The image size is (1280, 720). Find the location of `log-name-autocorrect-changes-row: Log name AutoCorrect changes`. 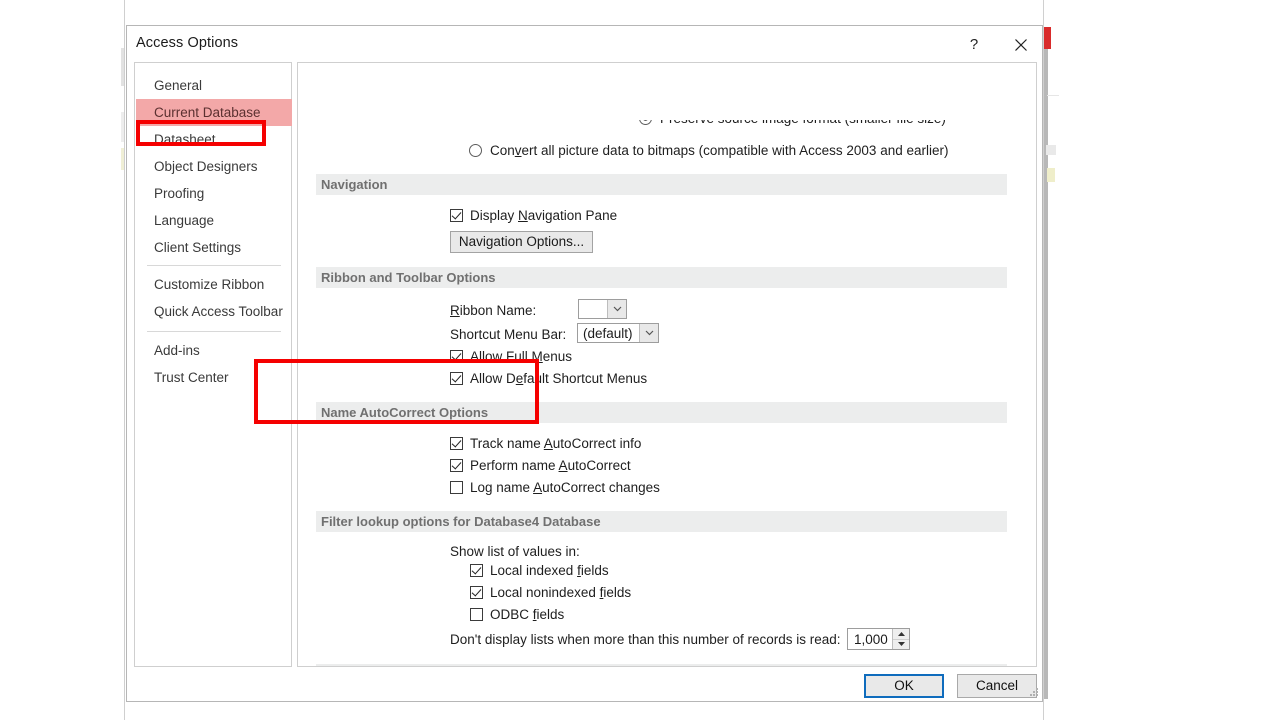

log-name-autocorrect-changes-row: Log name AutoCorrect changes is located at coordinates (555, 487).